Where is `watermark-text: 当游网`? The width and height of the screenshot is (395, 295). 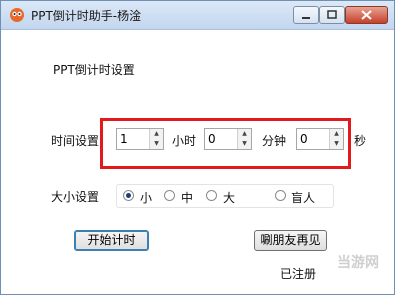
watermark-text: 当游网 is located at coordinates (358, 263).